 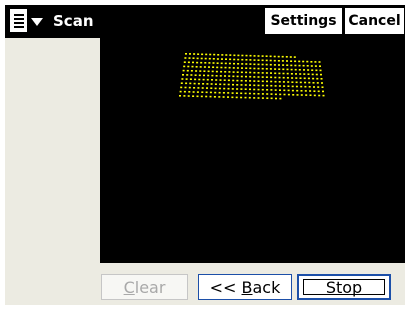 I want to click on settings-button: Settings, so click(x=303, y=21).